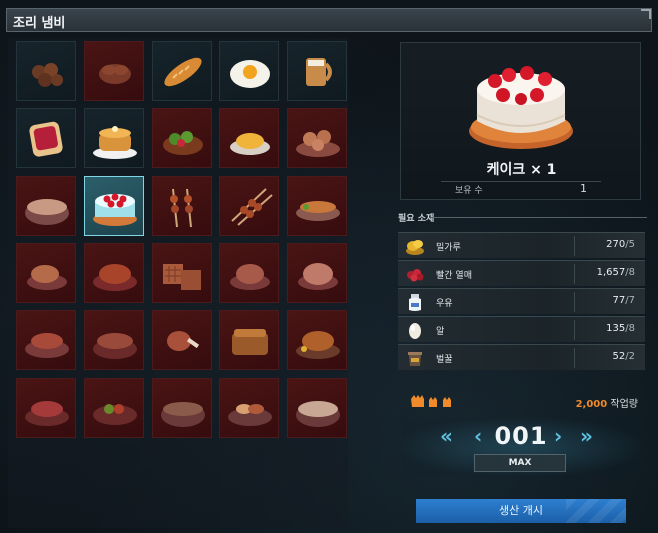 The width and height of the screenshot is (658, 533). Describe the element at coordinates (47, 75) in the screenshot. I see `chestnuts-icon` at that location.